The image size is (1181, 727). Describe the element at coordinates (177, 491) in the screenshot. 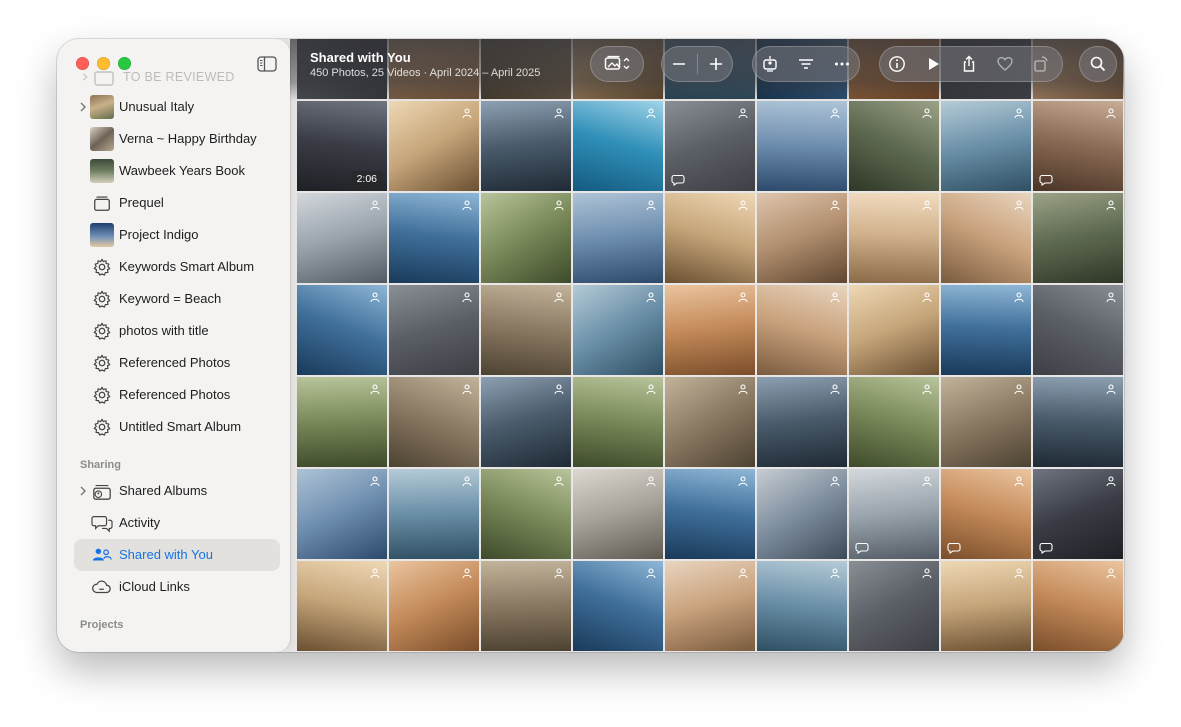

I see `sidebar-item-sharing: Shared Albums` at that location.